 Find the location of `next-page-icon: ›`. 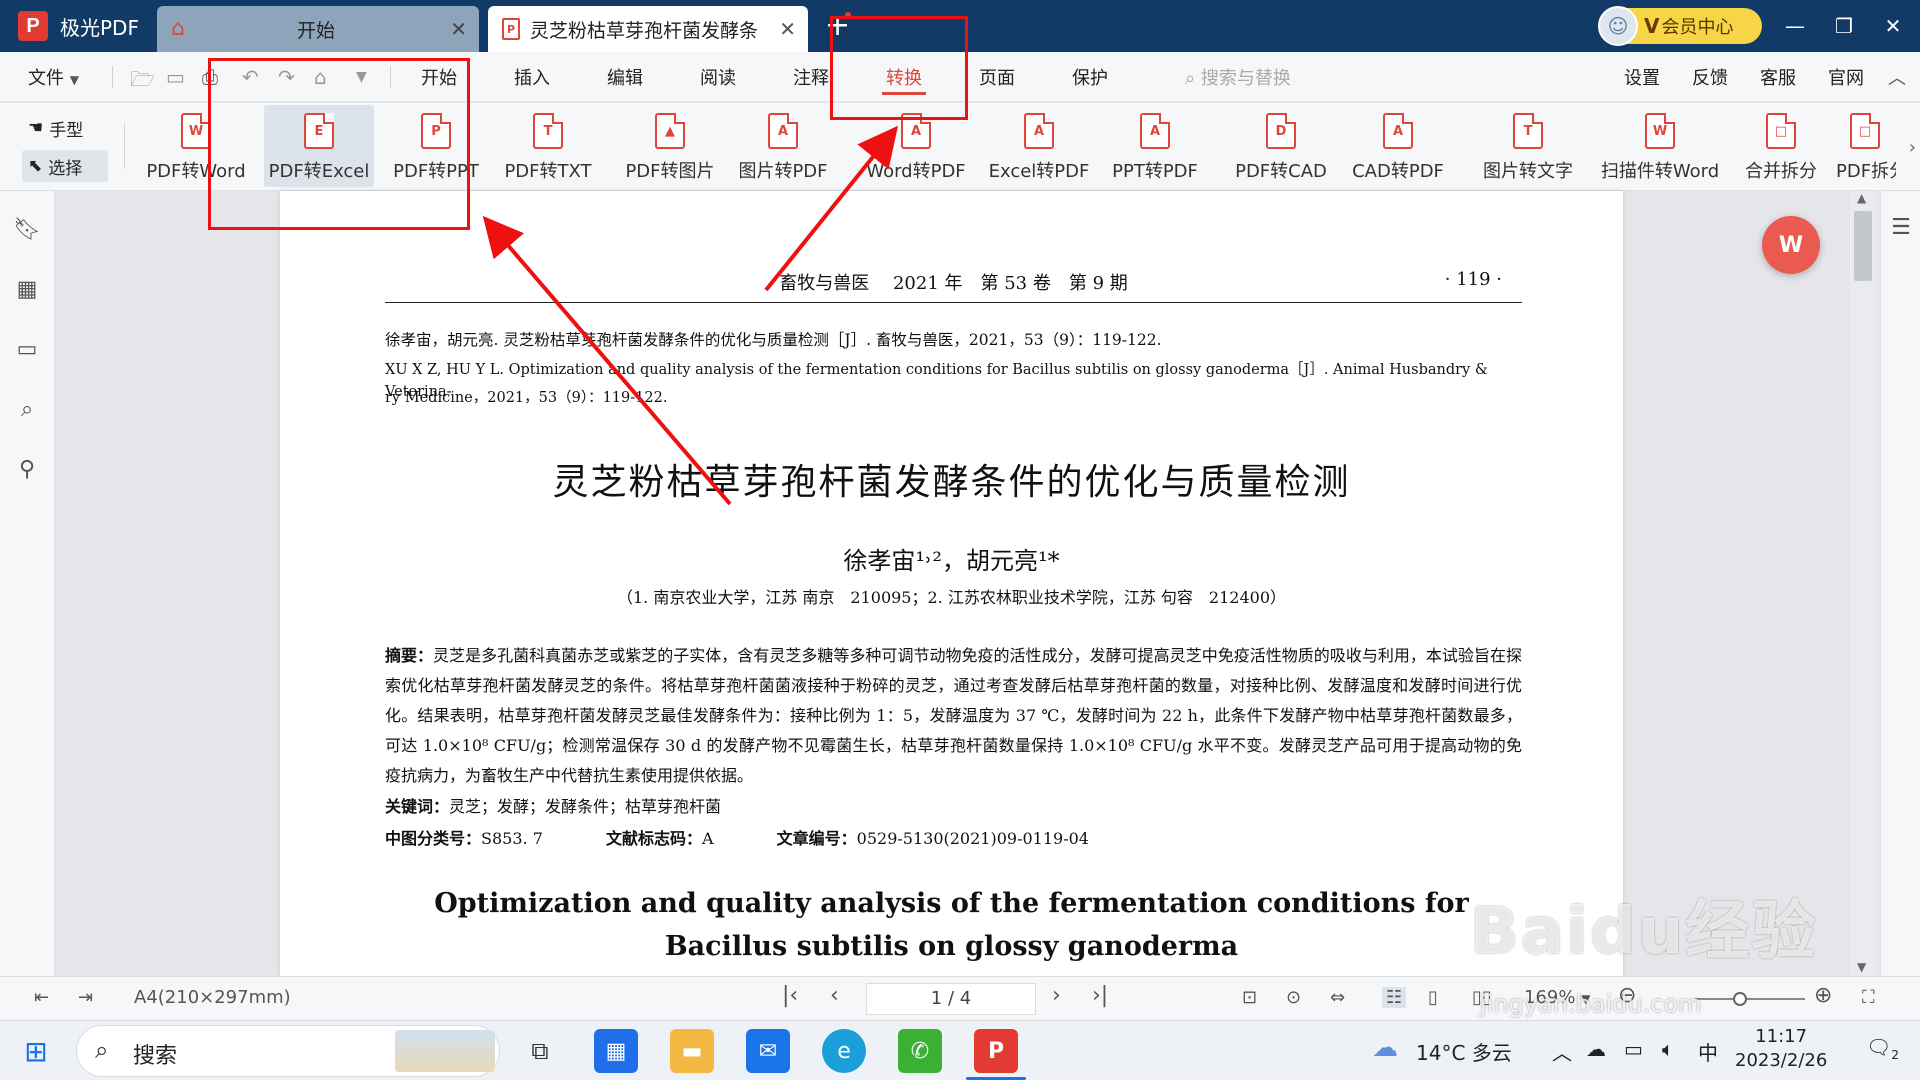

next-page-icon: › is located at coordinates (1056, 995).